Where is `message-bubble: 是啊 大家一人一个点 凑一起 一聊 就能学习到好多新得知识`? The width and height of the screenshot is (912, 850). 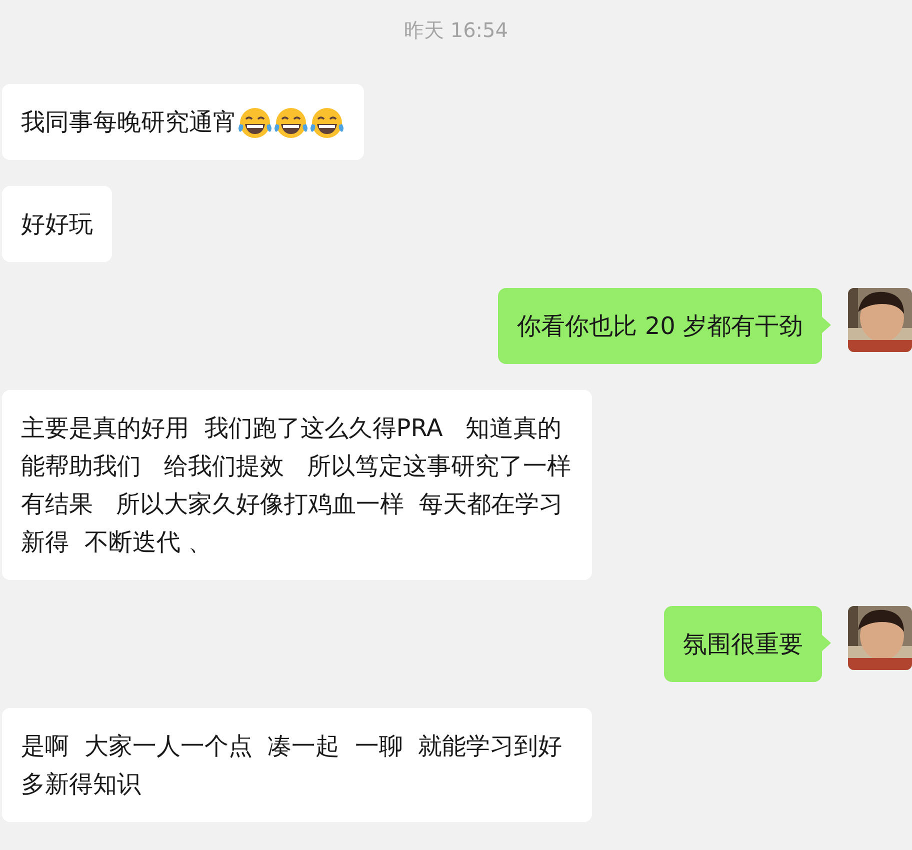
message-bubble: 是啊 大家一人一个点 凑一起 一聊 就能学习到好多新得知识 is located at coordinates (297, 765).